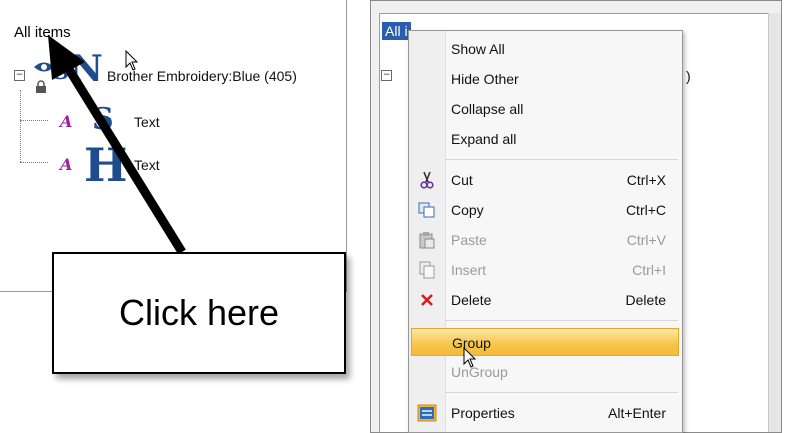  I want to click on insert-icon, so click(427, 270).